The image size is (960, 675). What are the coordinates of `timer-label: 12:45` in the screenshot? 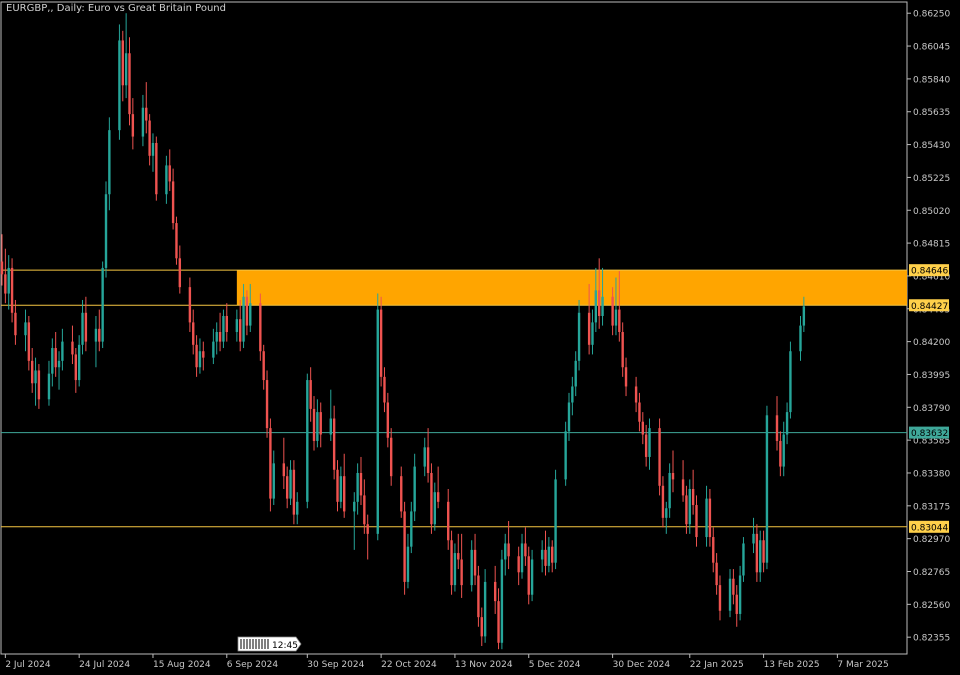 It's located at (285, 646).